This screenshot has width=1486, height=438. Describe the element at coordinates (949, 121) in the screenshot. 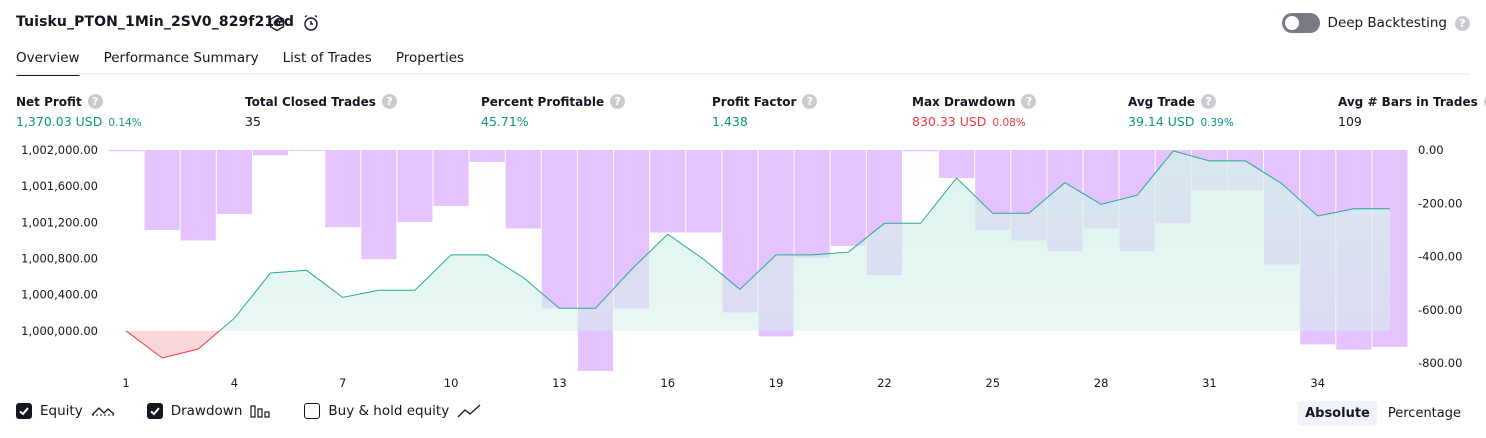

I see `metric-value: 830.33 USD` at that location.